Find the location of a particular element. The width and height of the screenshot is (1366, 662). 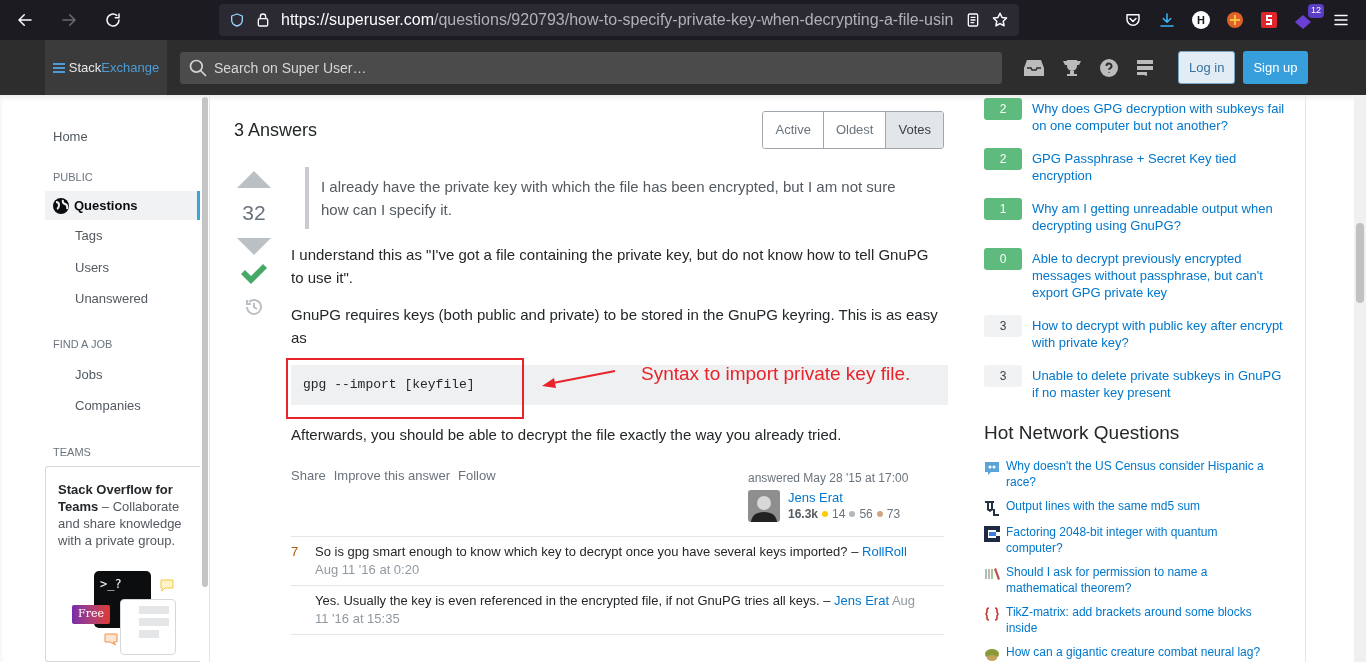

post-action-link: Follow is located at coordinates (477, 476).